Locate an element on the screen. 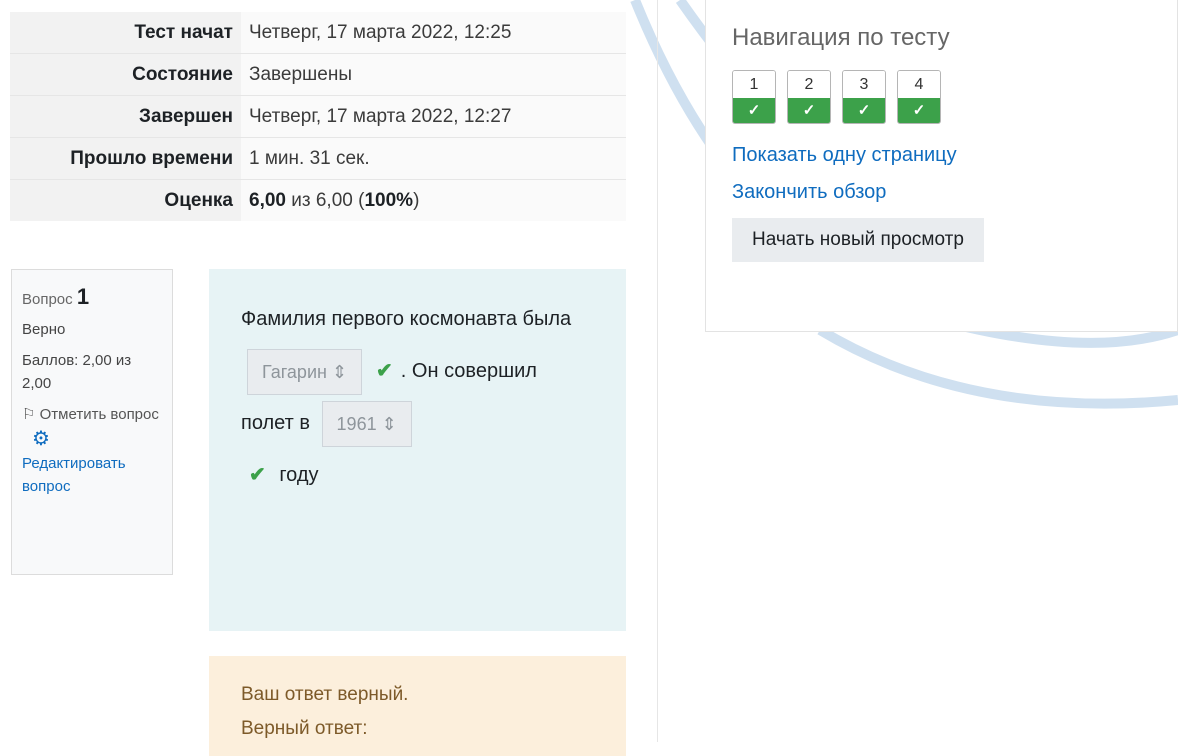  question-button-number: 2 is located at coordinates (809, 84).